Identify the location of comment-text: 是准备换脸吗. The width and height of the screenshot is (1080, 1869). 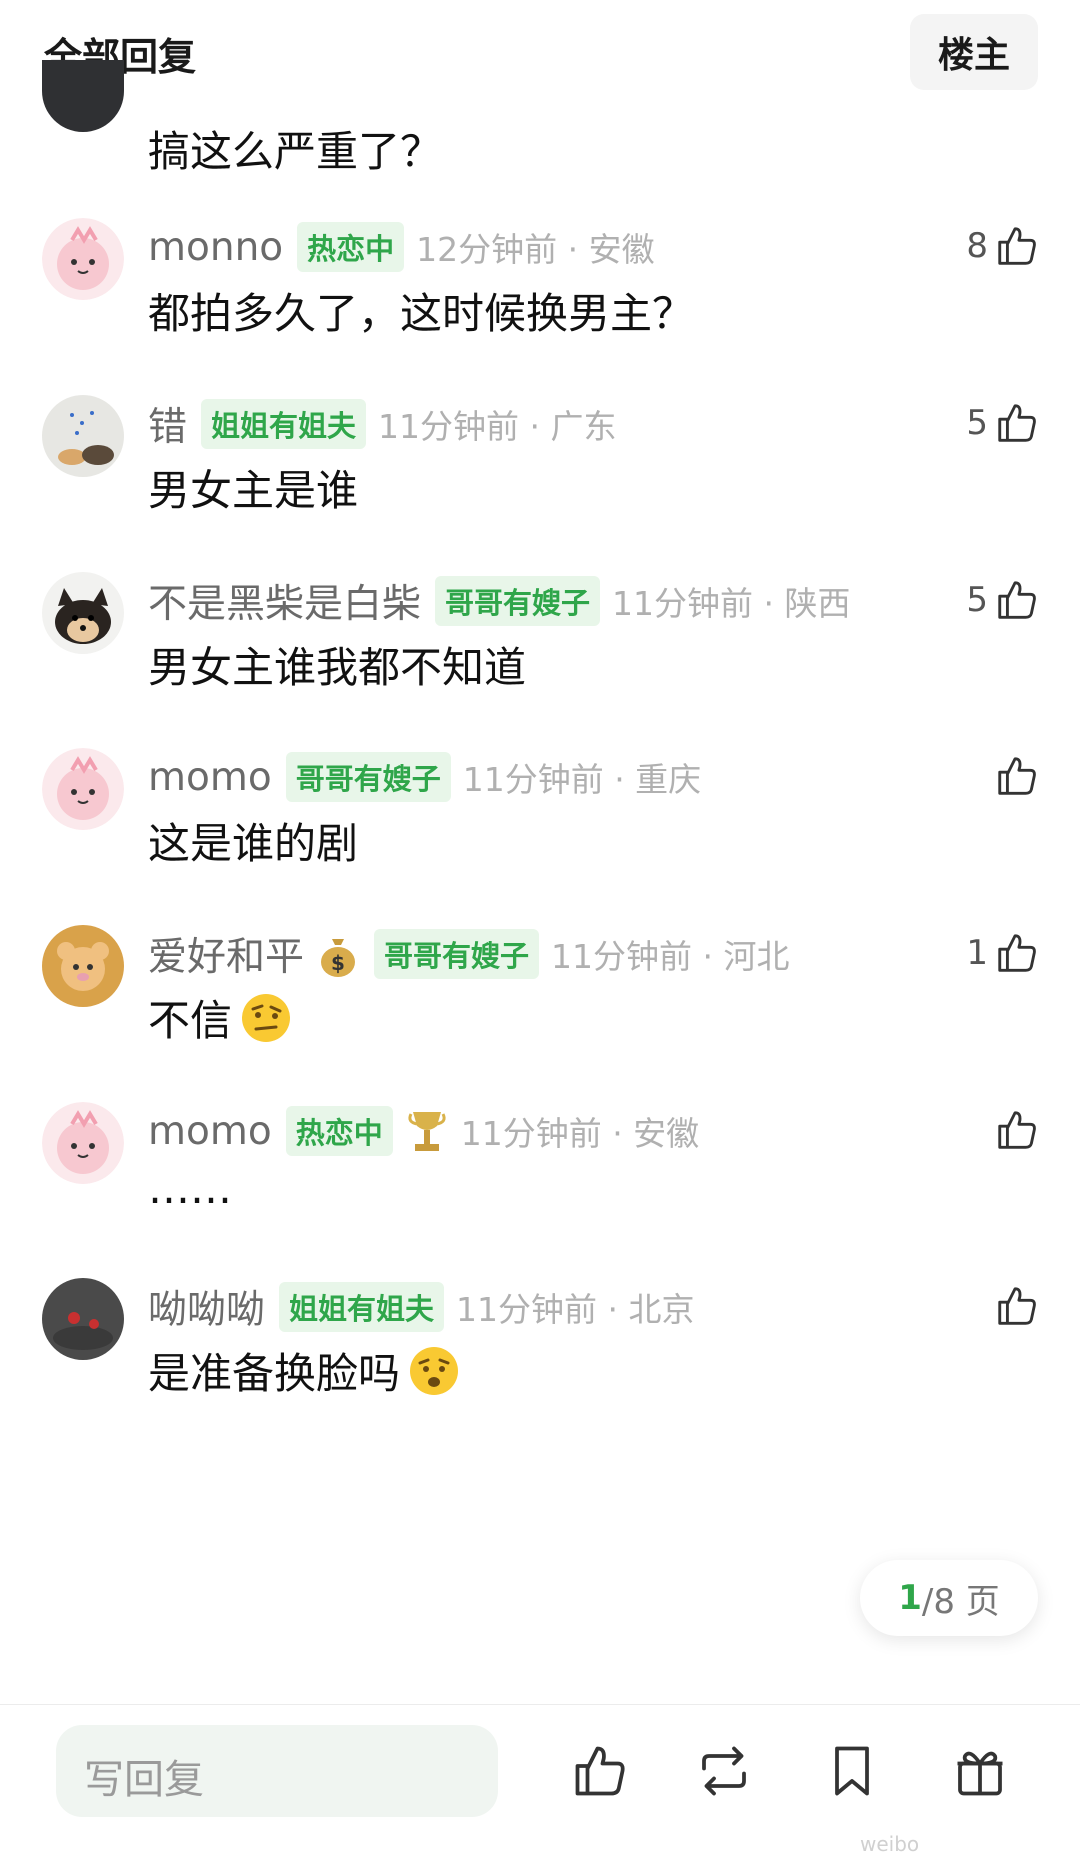
(274, 1373).